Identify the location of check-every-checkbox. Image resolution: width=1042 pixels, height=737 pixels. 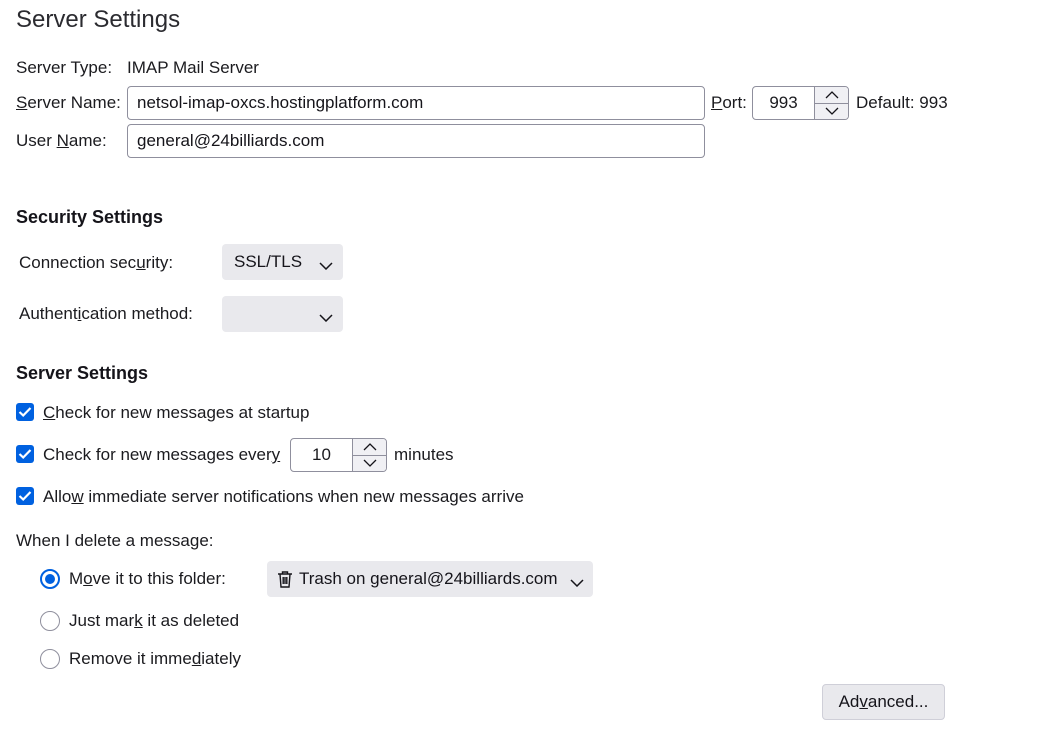
(25, 454).